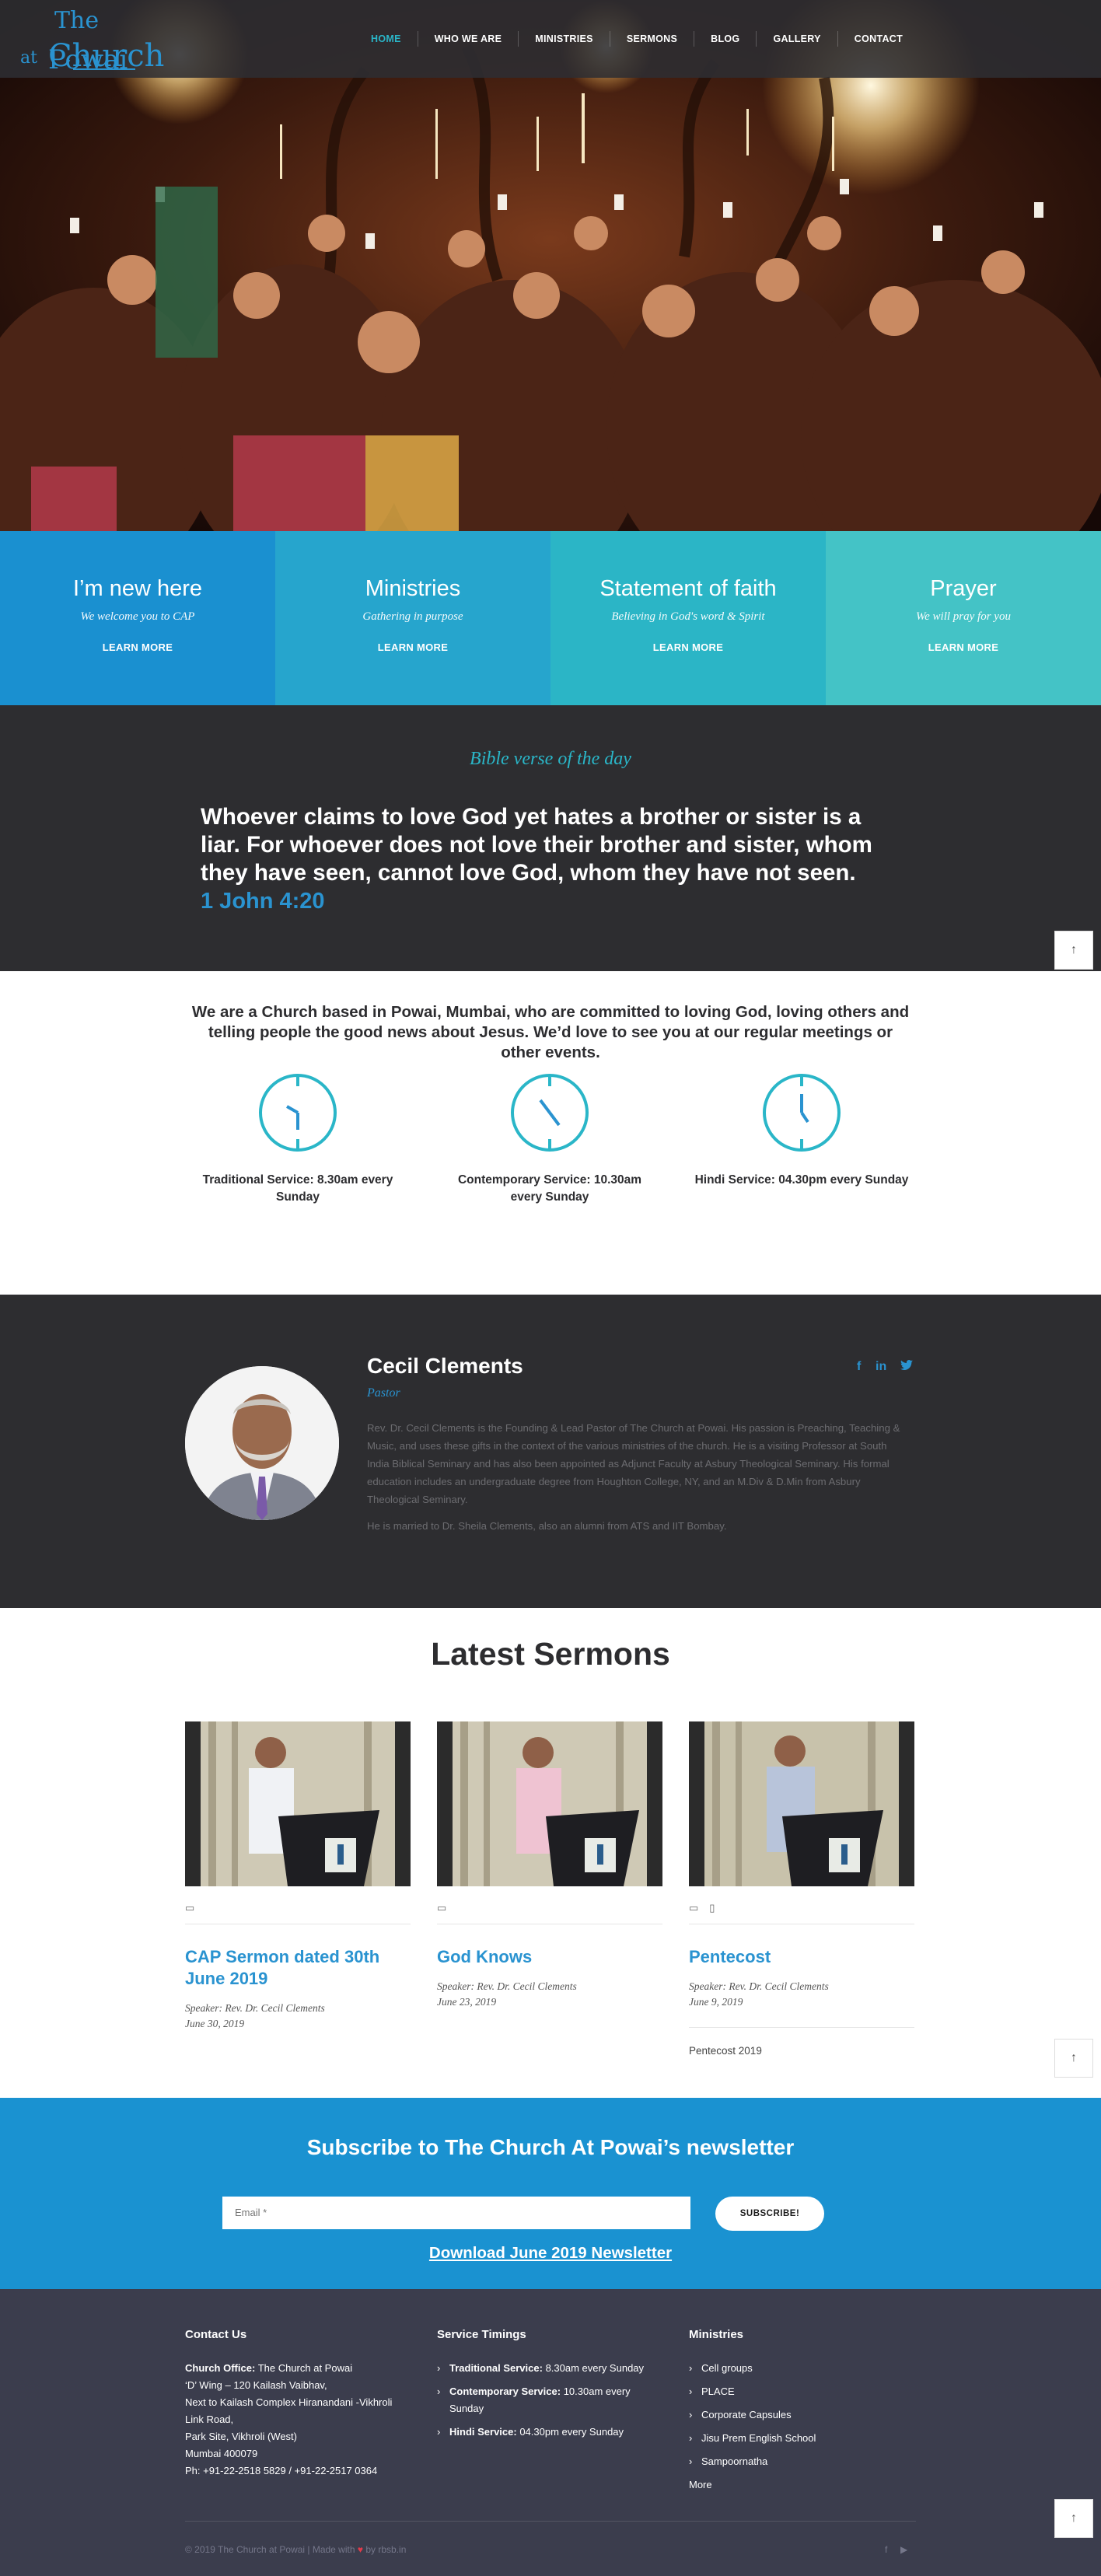 The width and height of the screenshot is (1101, 2576). What do you see at coordinates (801, 2391) in the screenshot?
I see `ministry-link: PLACE` at bounding box center [801, 2391].